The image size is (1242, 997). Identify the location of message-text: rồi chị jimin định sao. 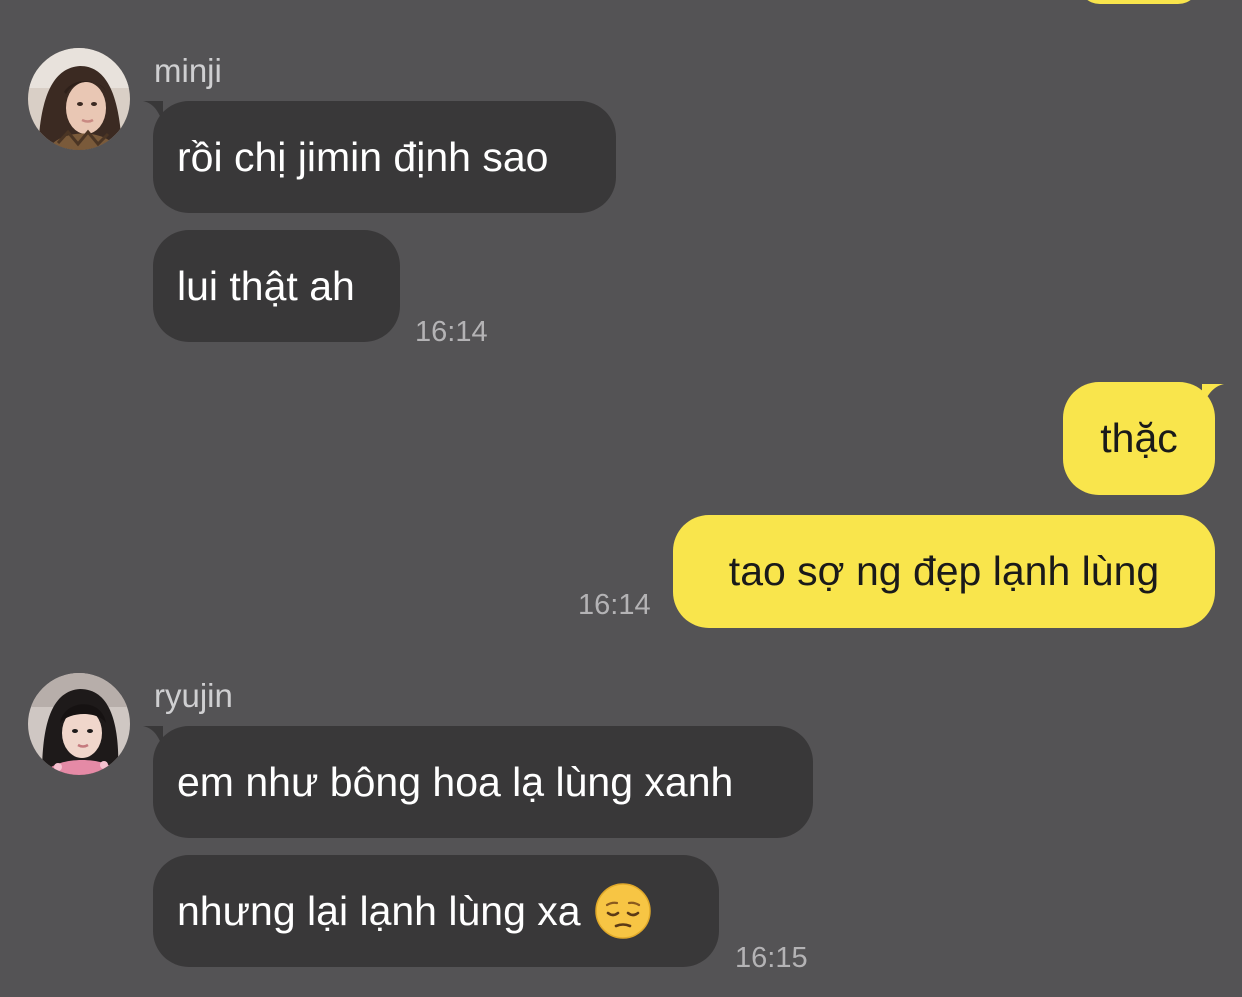
(363, 156).